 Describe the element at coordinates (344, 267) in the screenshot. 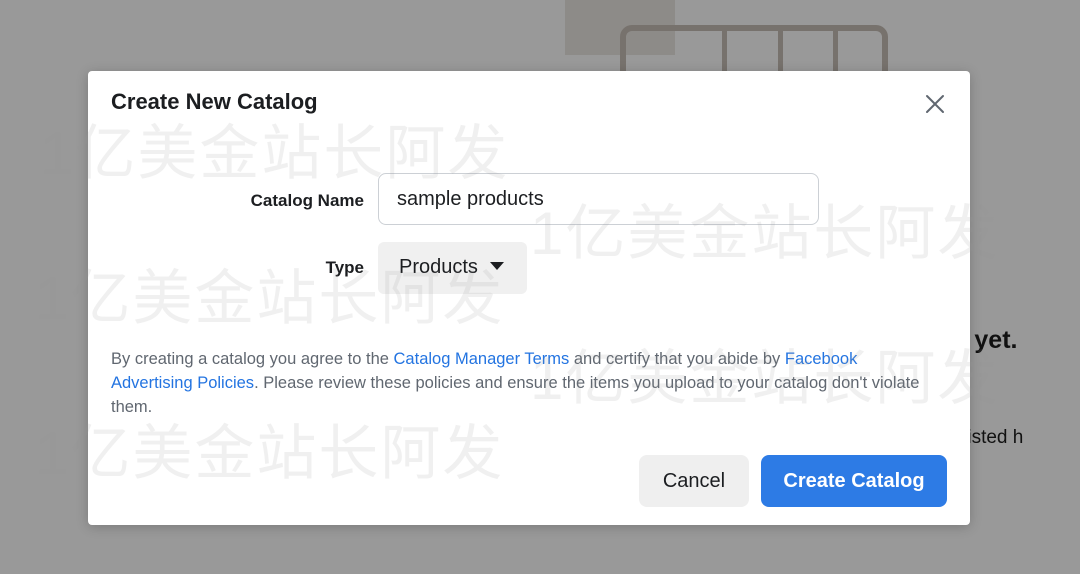

I see `type-label: Type` at that location.